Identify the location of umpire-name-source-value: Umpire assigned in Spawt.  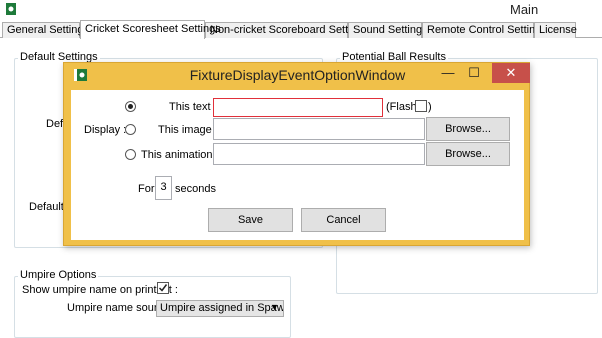
(222, 308).